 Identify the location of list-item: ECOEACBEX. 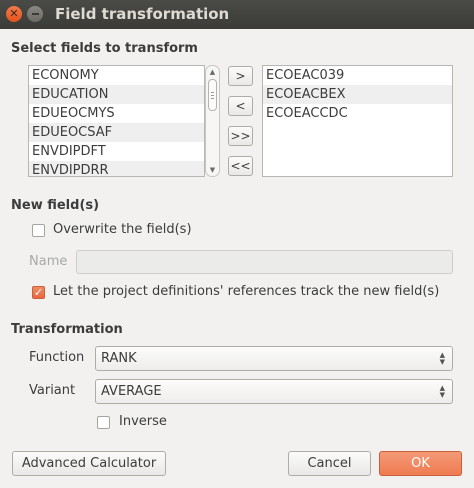
(357, 94).